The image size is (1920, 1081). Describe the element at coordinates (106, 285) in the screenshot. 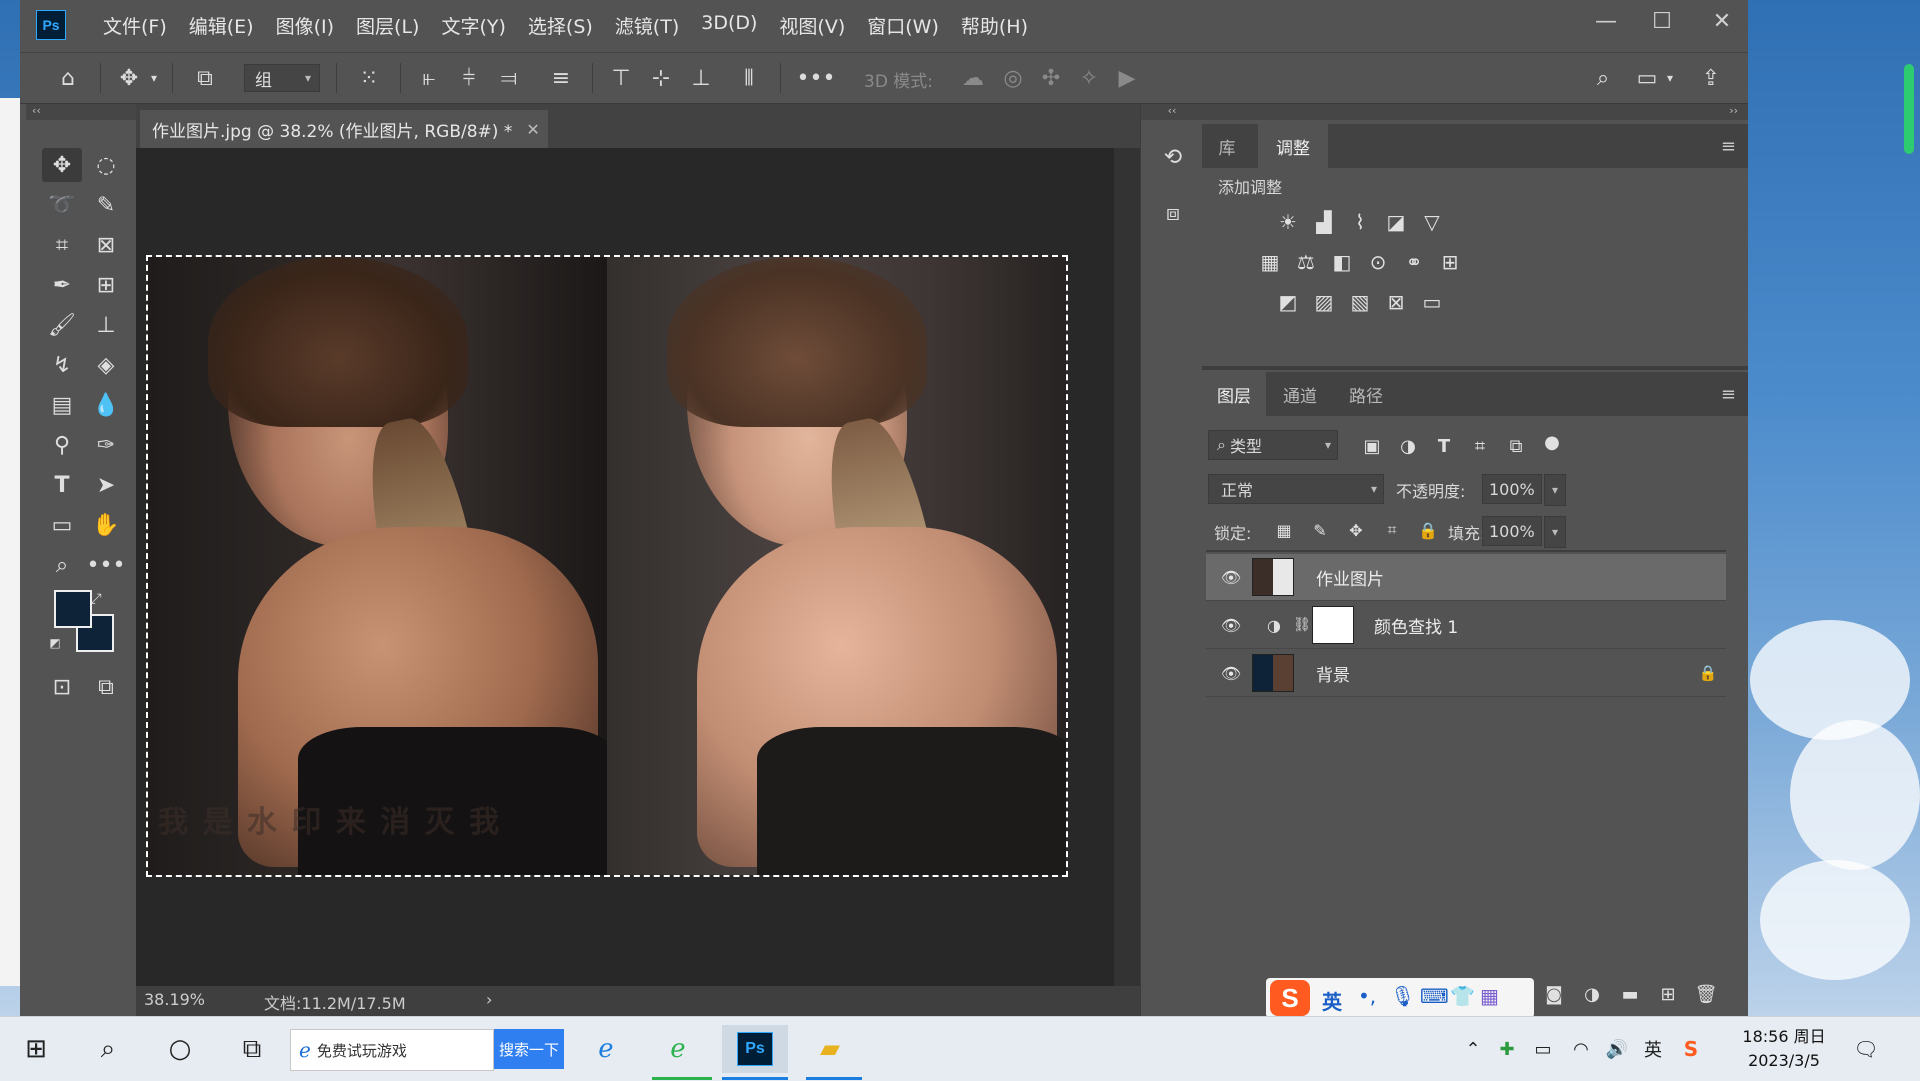

I see `healing-brush-tool-icon: ⊞` at that location.